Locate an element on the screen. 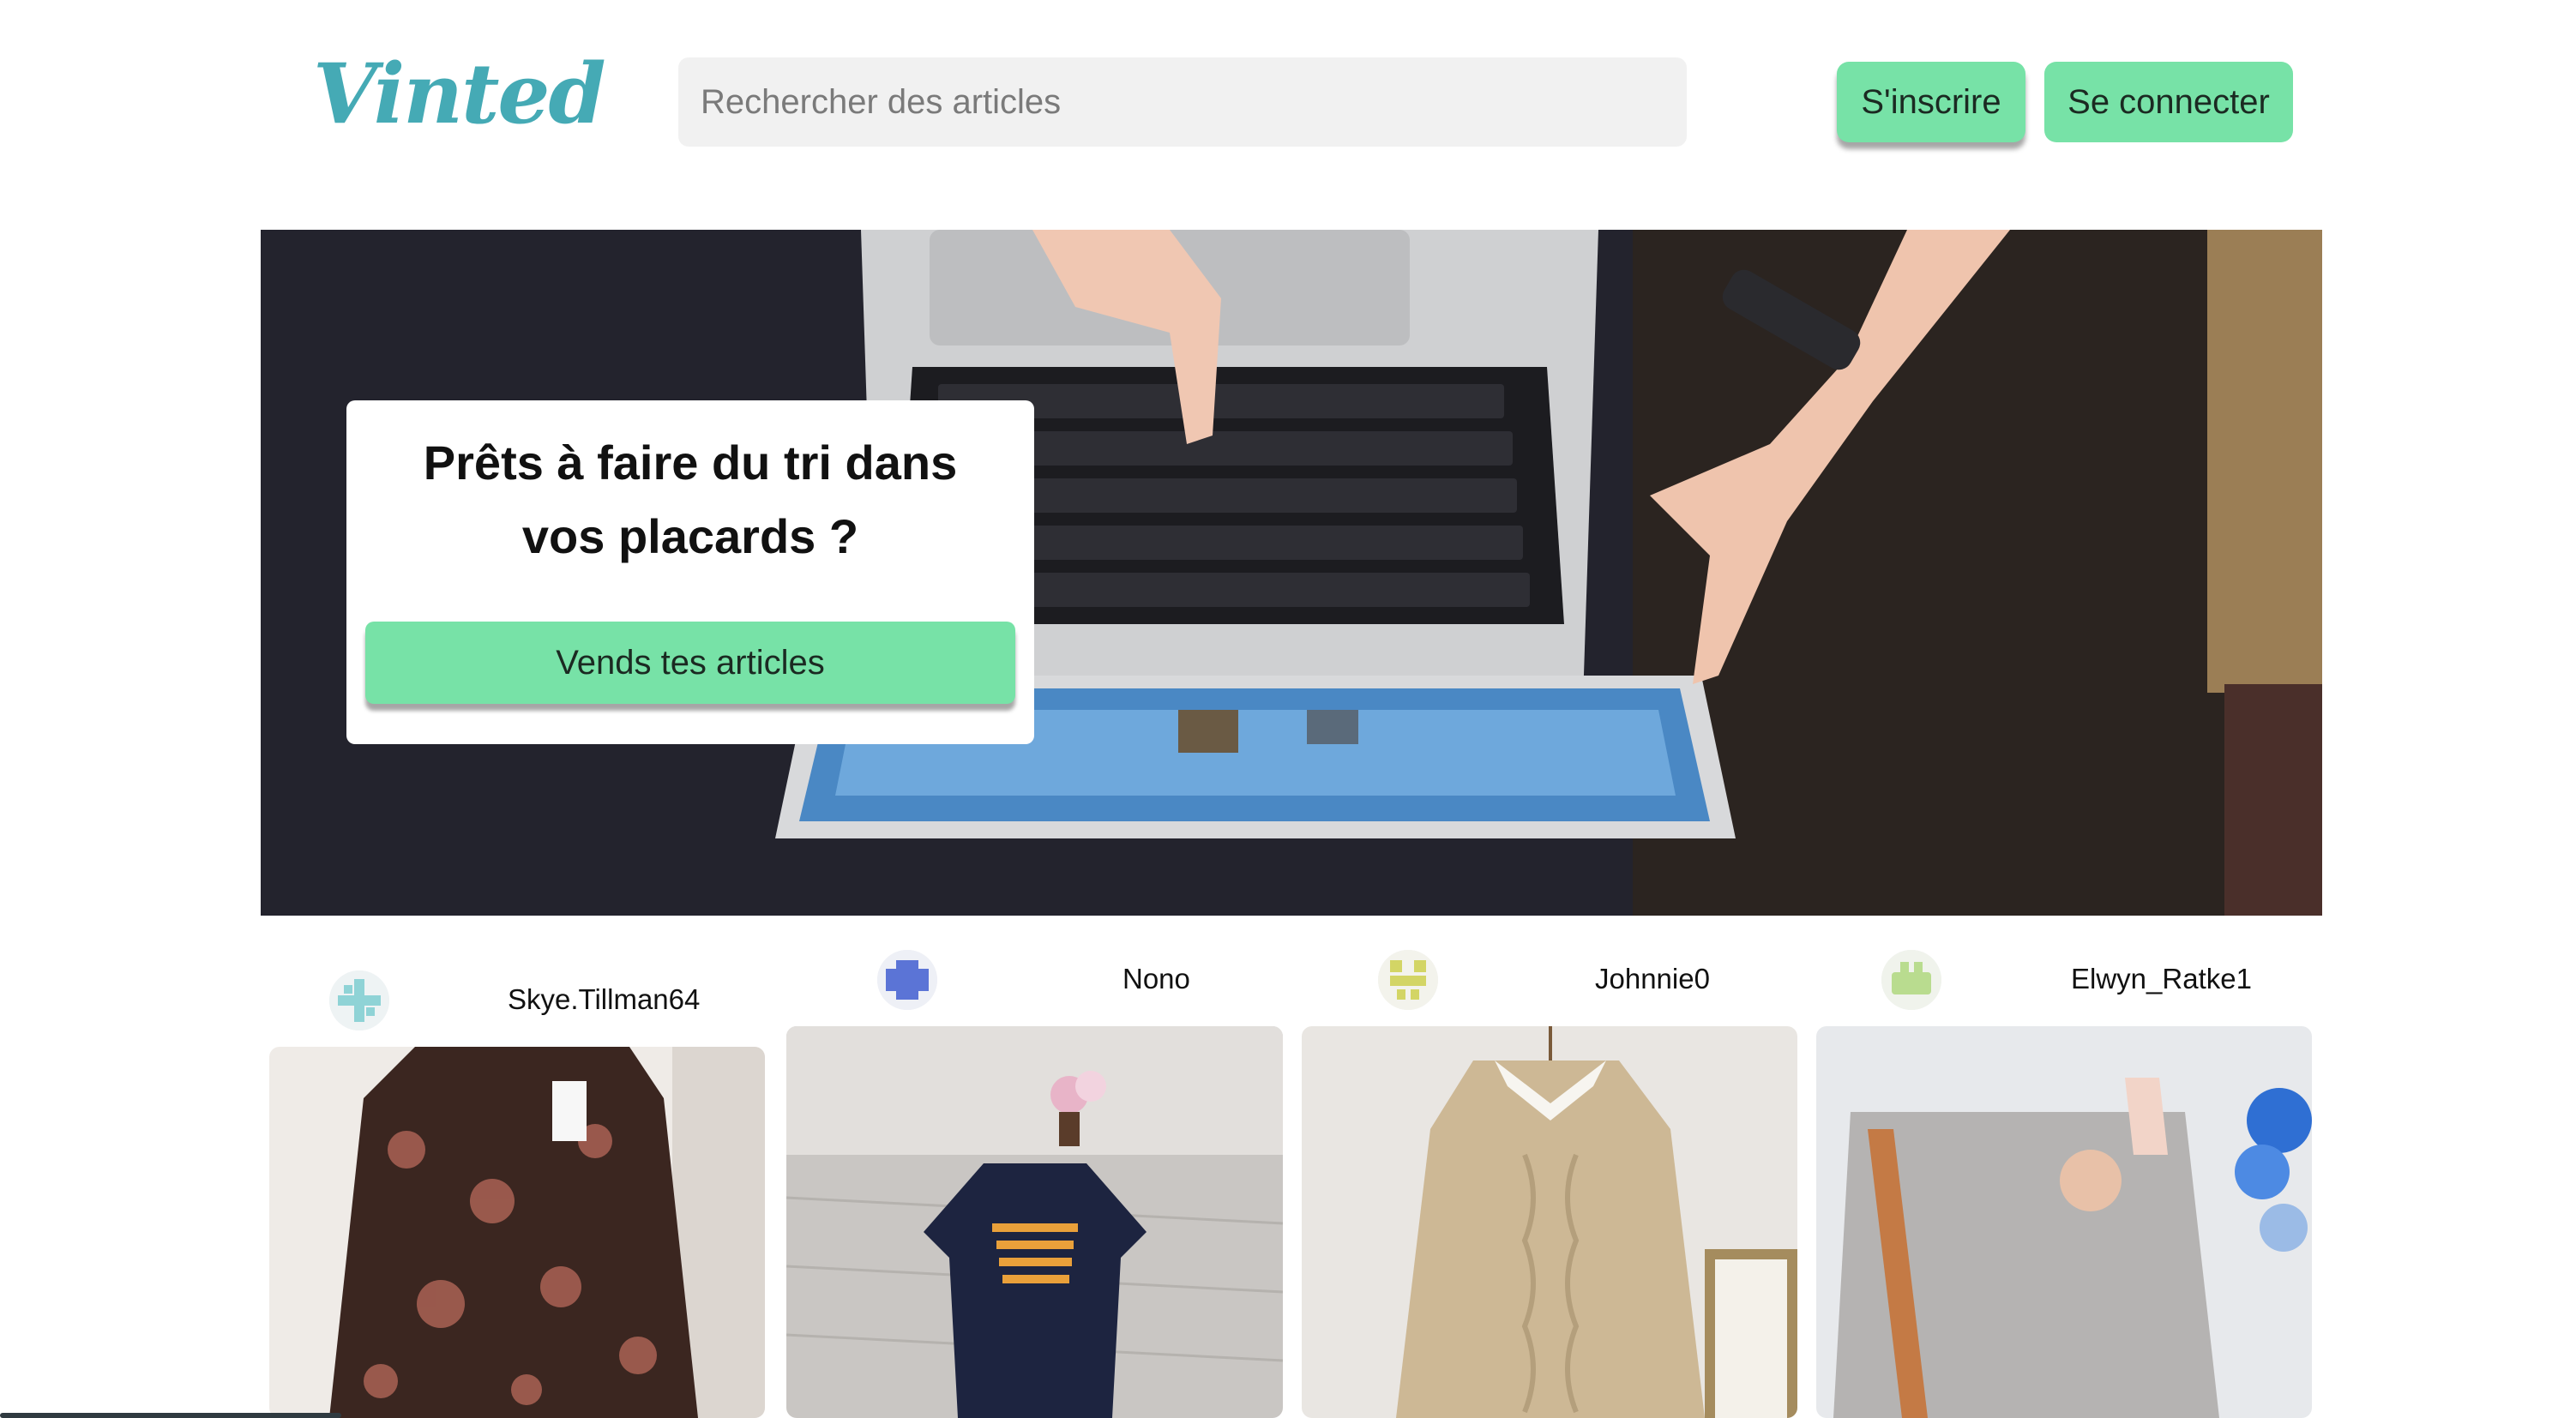 This screenshot has height=1418, width=2576. seller-name: Johnnie0 is located at coordinates (1652, 979).